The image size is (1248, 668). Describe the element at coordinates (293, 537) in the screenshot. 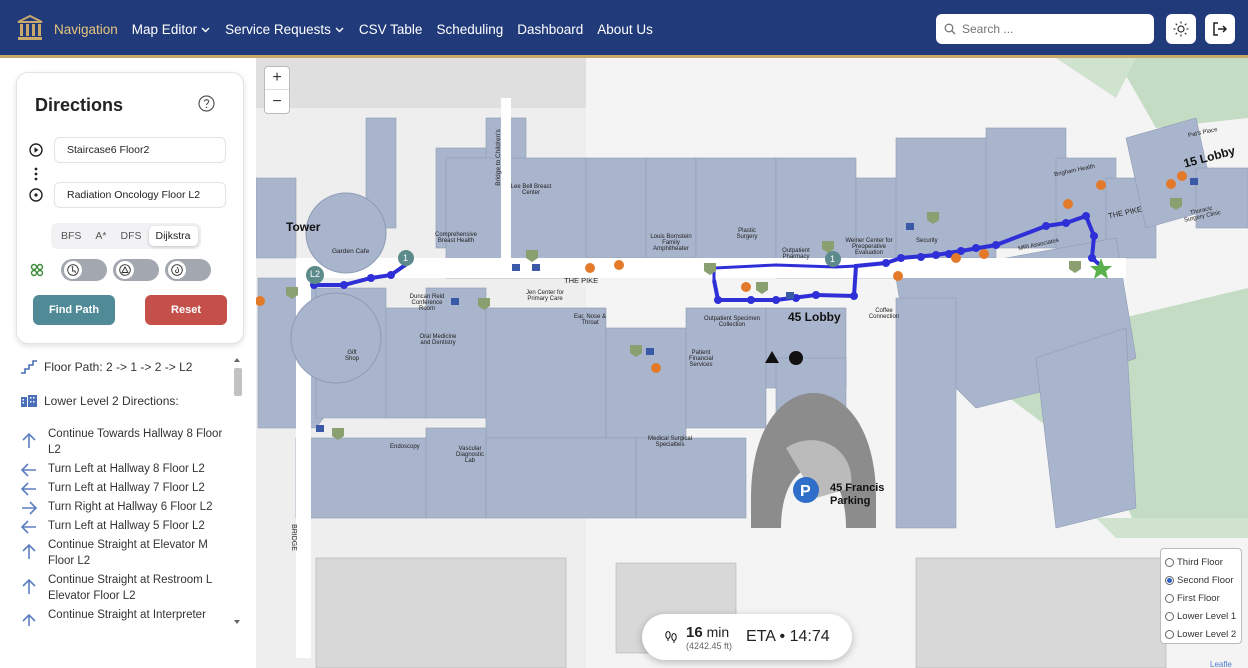

I see `bridge-label: BRIDGE` at that location.